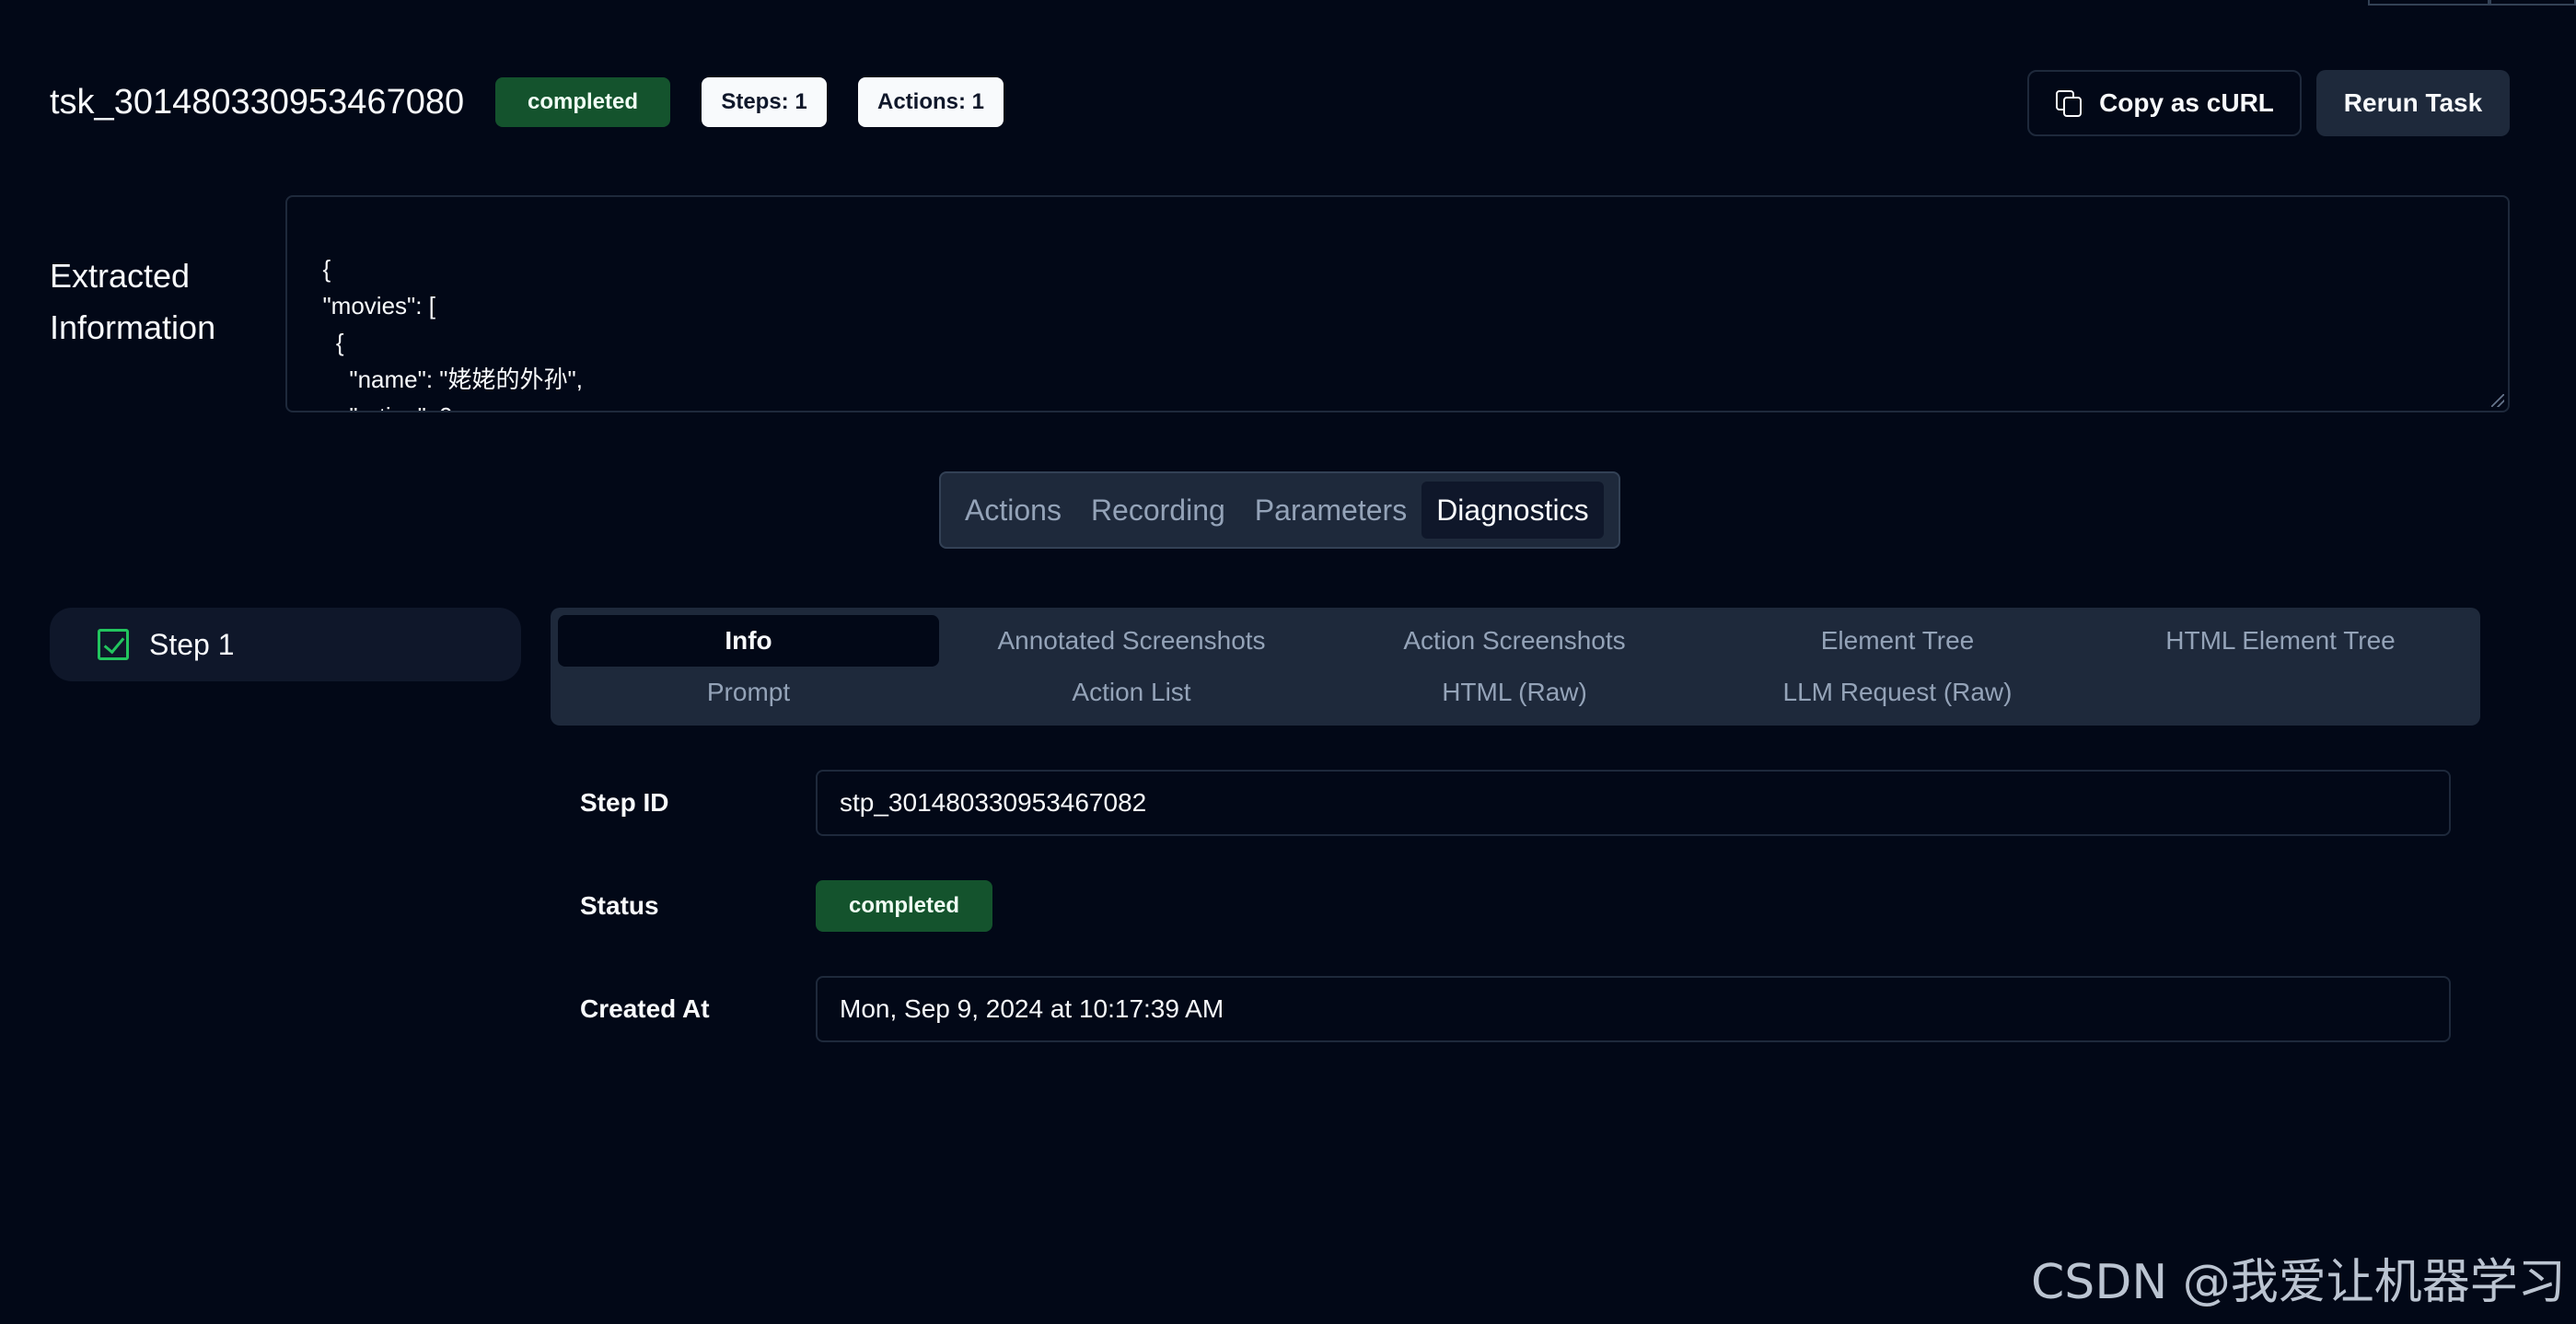 This screenshot has height=1324, width=2576. I want to click on extracted-information-label: Extracted Information, so click(133, 301).